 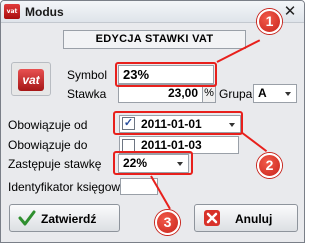 I want to click on checkmark-icon, so click(x=27, y=218).